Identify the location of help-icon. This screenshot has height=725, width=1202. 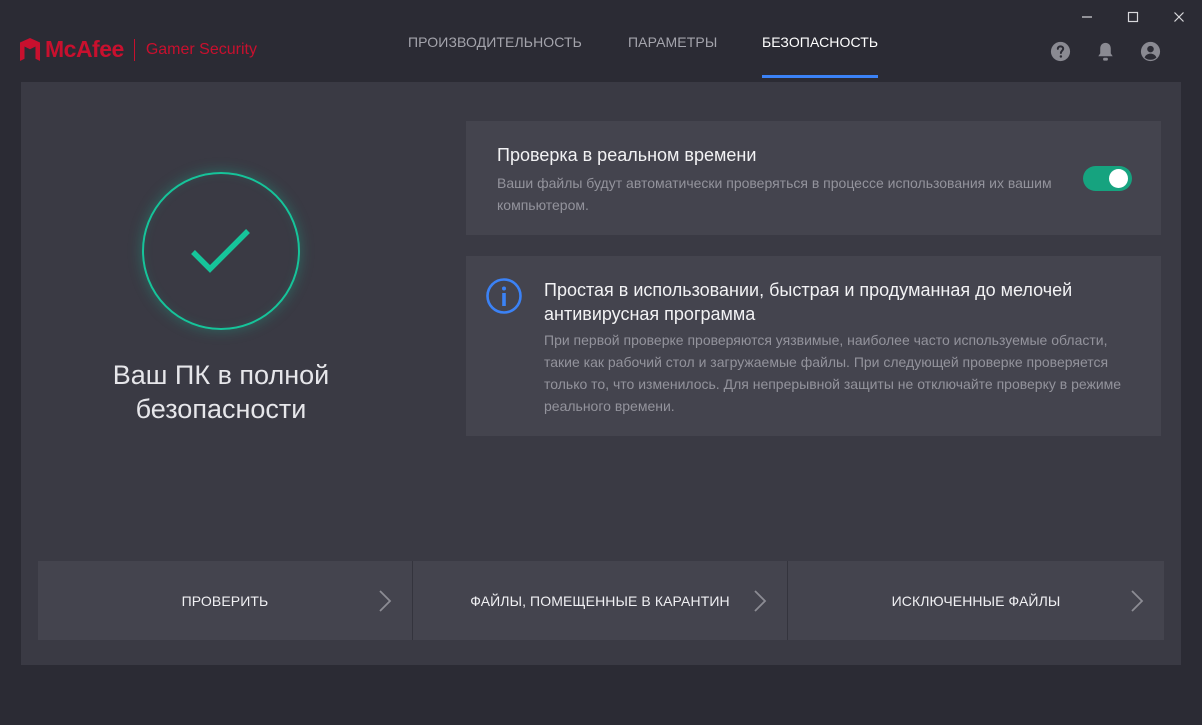
(1060, 51).